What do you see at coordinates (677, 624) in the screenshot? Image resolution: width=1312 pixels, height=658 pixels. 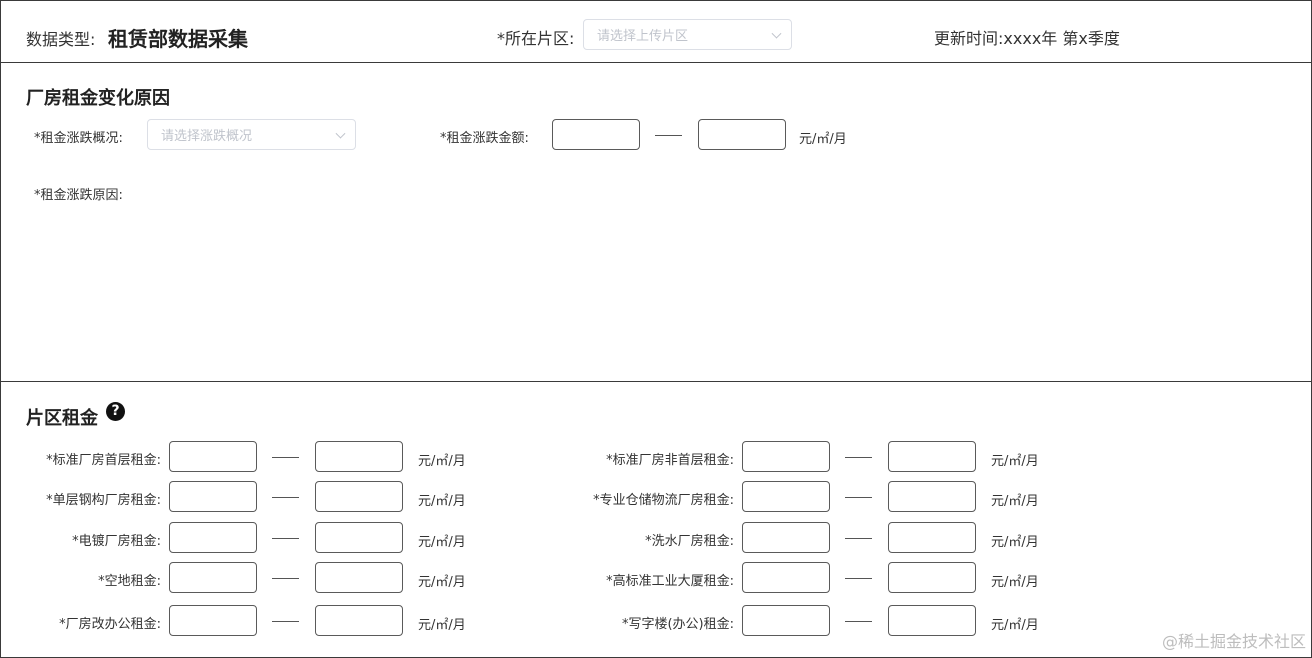 I see `rent-label: *写字楼(办公)租金:` at bounding box center [677, 624].